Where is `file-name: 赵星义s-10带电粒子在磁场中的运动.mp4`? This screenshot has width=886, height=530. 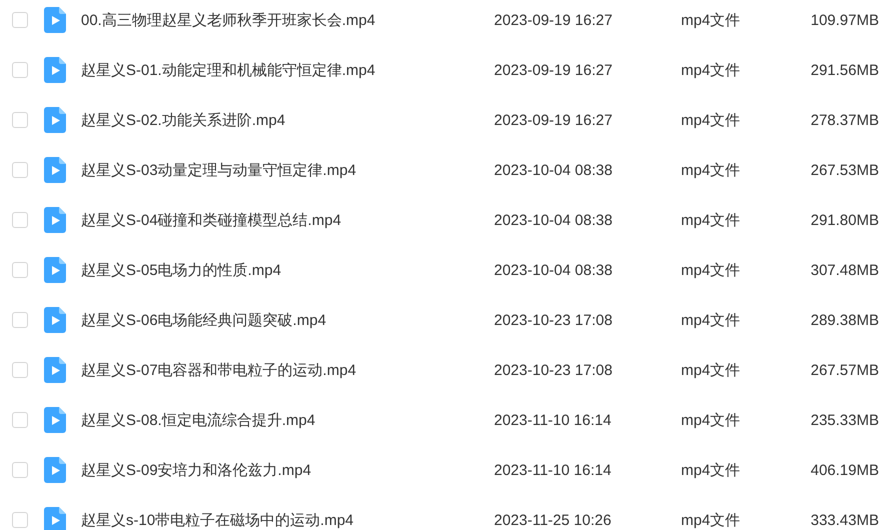
file-name: 赵星义s-10带电粒子在磁场中的运动.mp4 is located at coordinates (286, 520).